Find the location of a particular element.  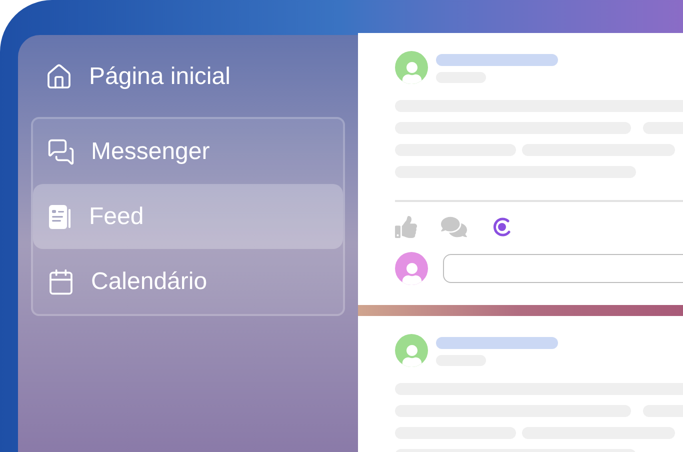

calendar-icon is located at coordinates (61, 282).